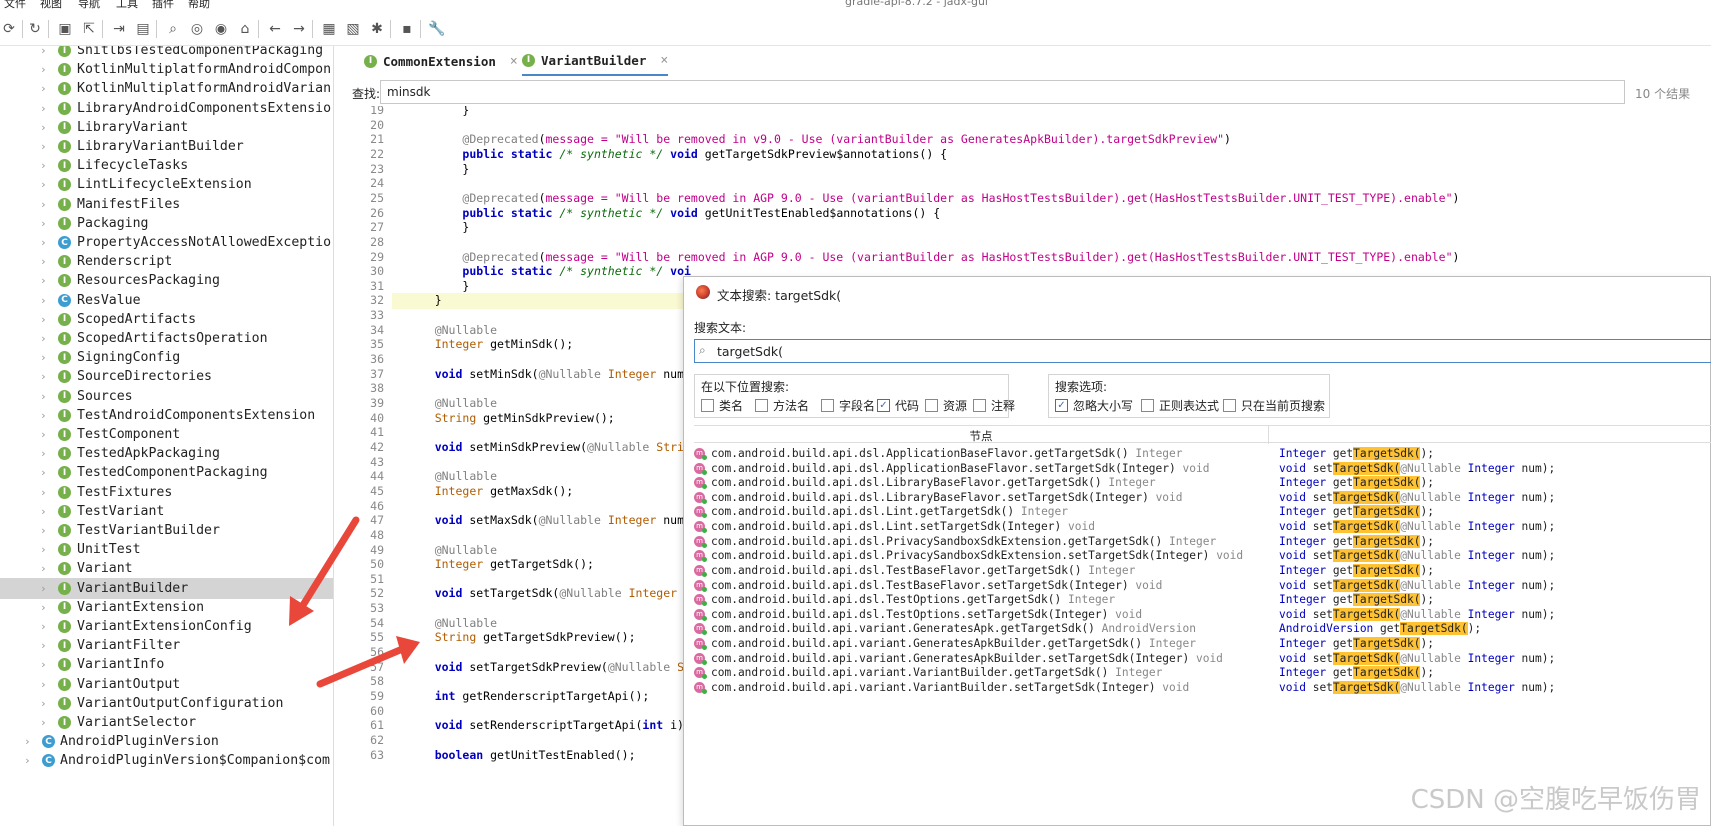 The width and height of the screenshot is (1711, 826). Describe the element at coordinates (166, 338) in the screenshot. I see `tree-item: › I ScopedArtifactsOperation` at that location.